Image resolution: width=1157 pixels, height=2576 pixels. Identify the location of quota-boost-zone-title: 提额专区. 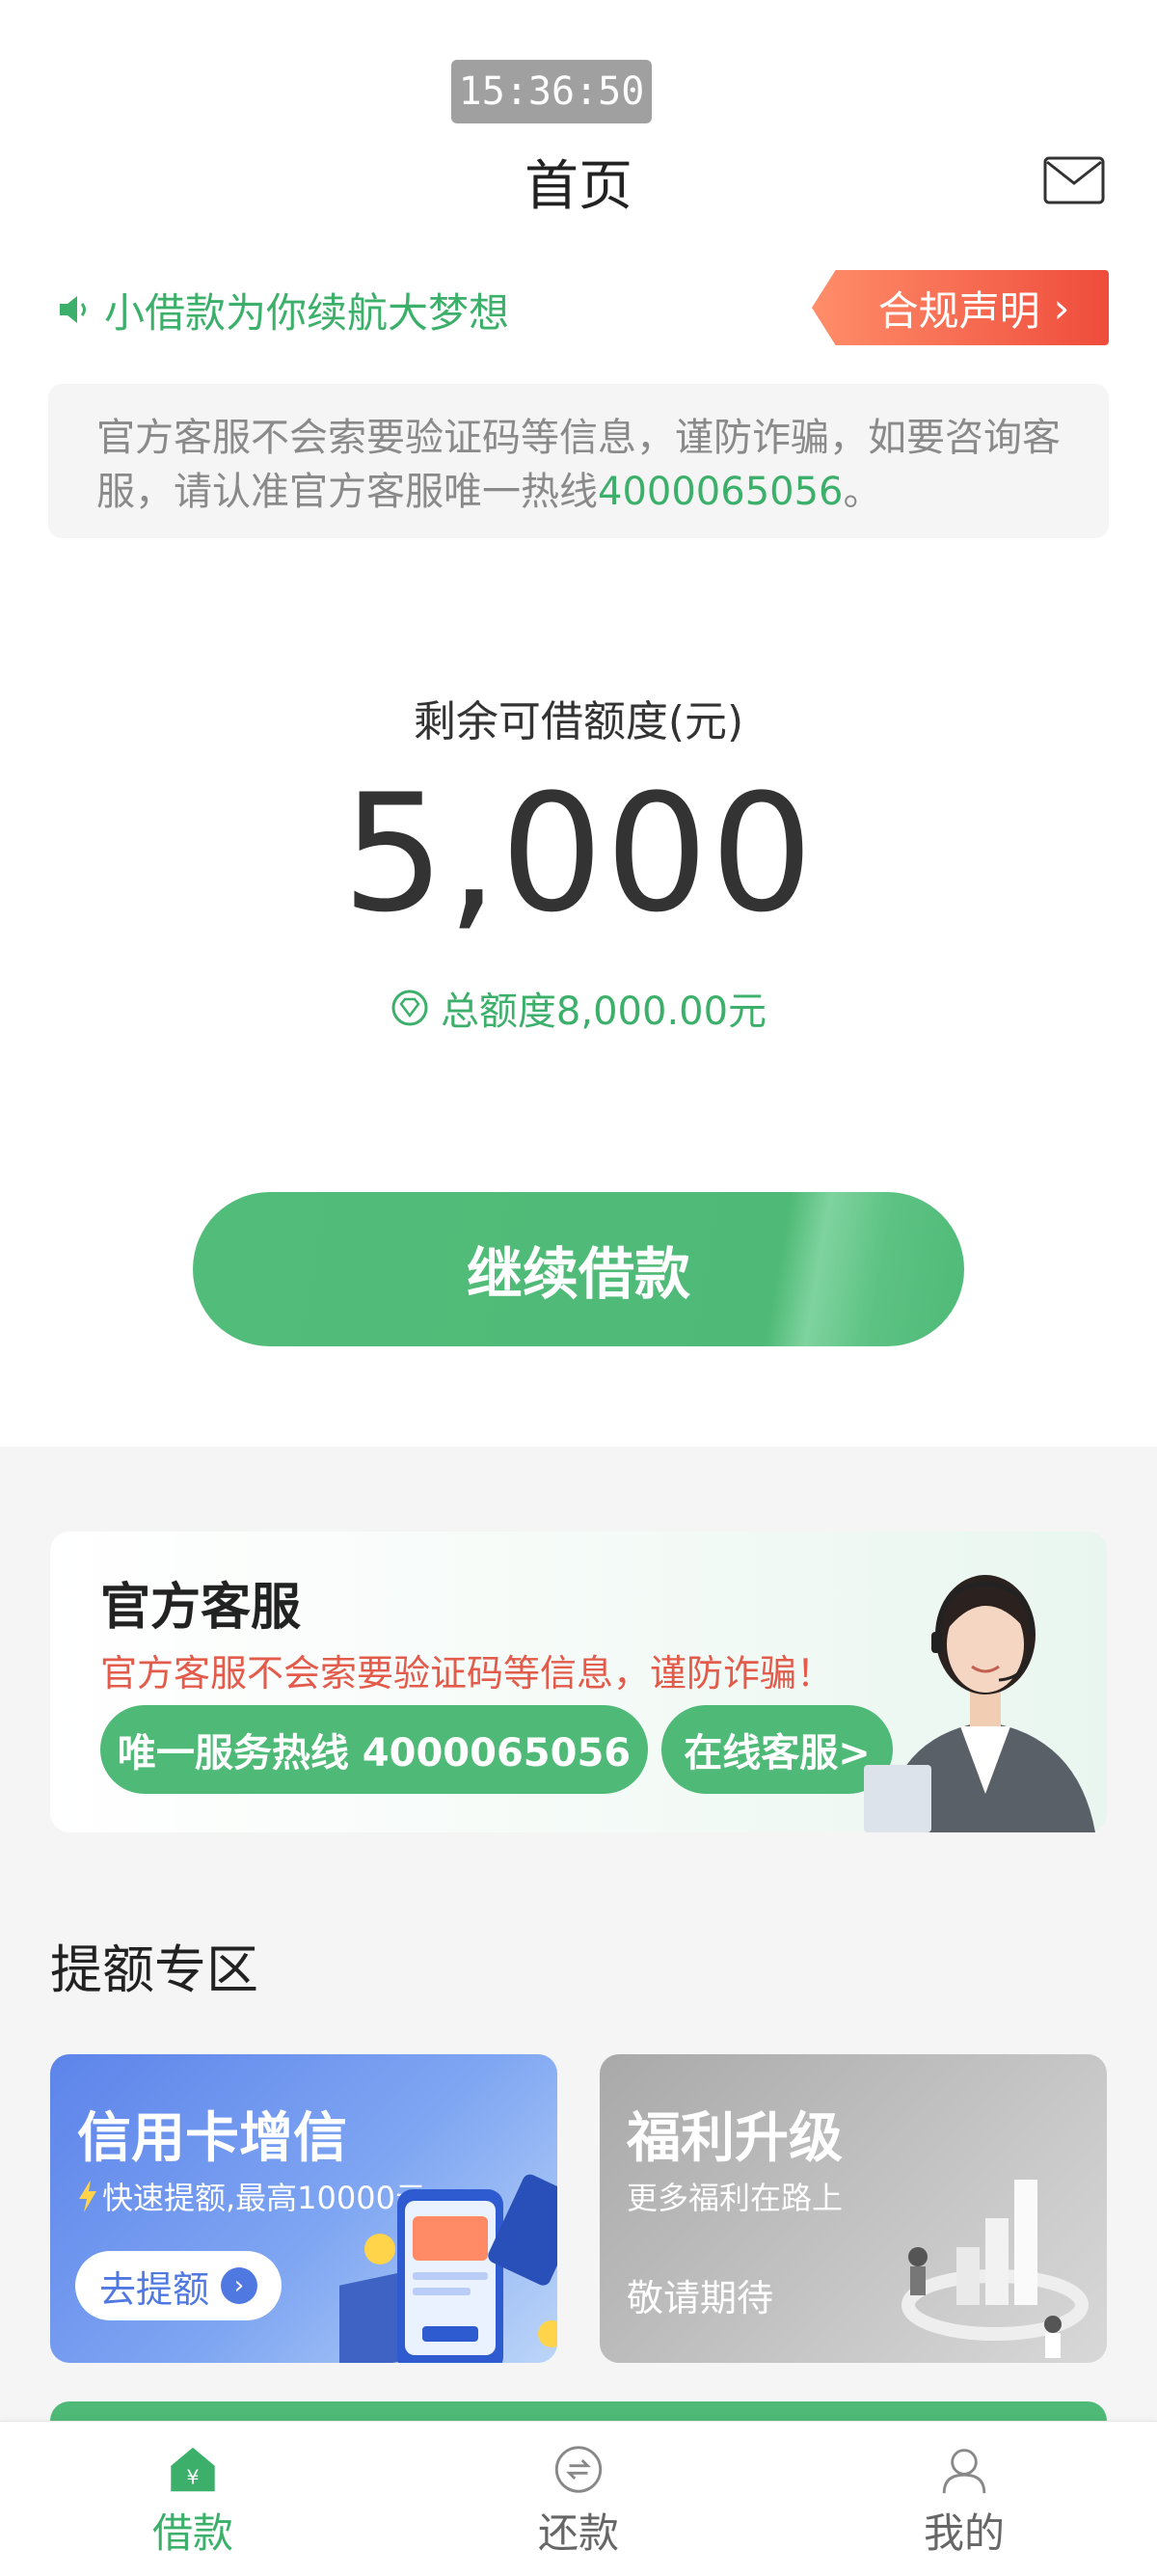
(154, 1969).